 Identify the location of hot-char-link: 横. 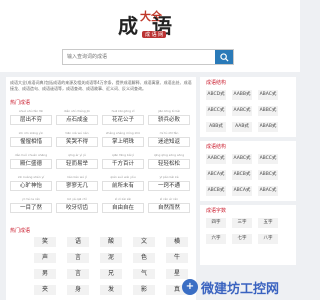
(177, 242).